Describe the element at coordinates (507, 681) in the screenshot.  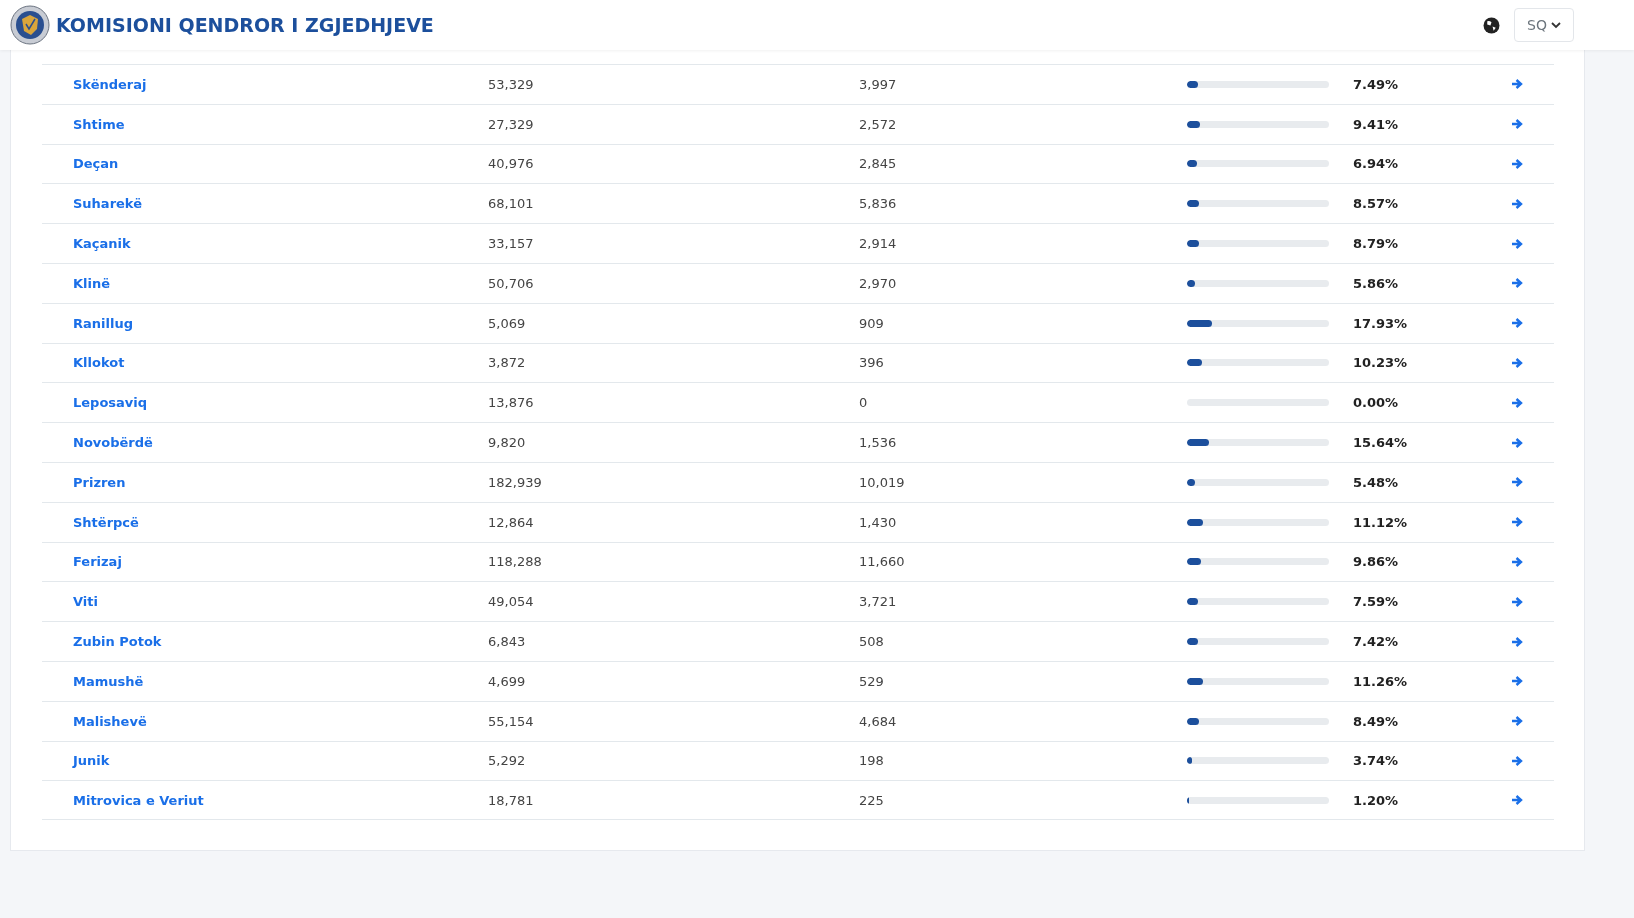
I see `table-cell-text: 4,699` at that location.